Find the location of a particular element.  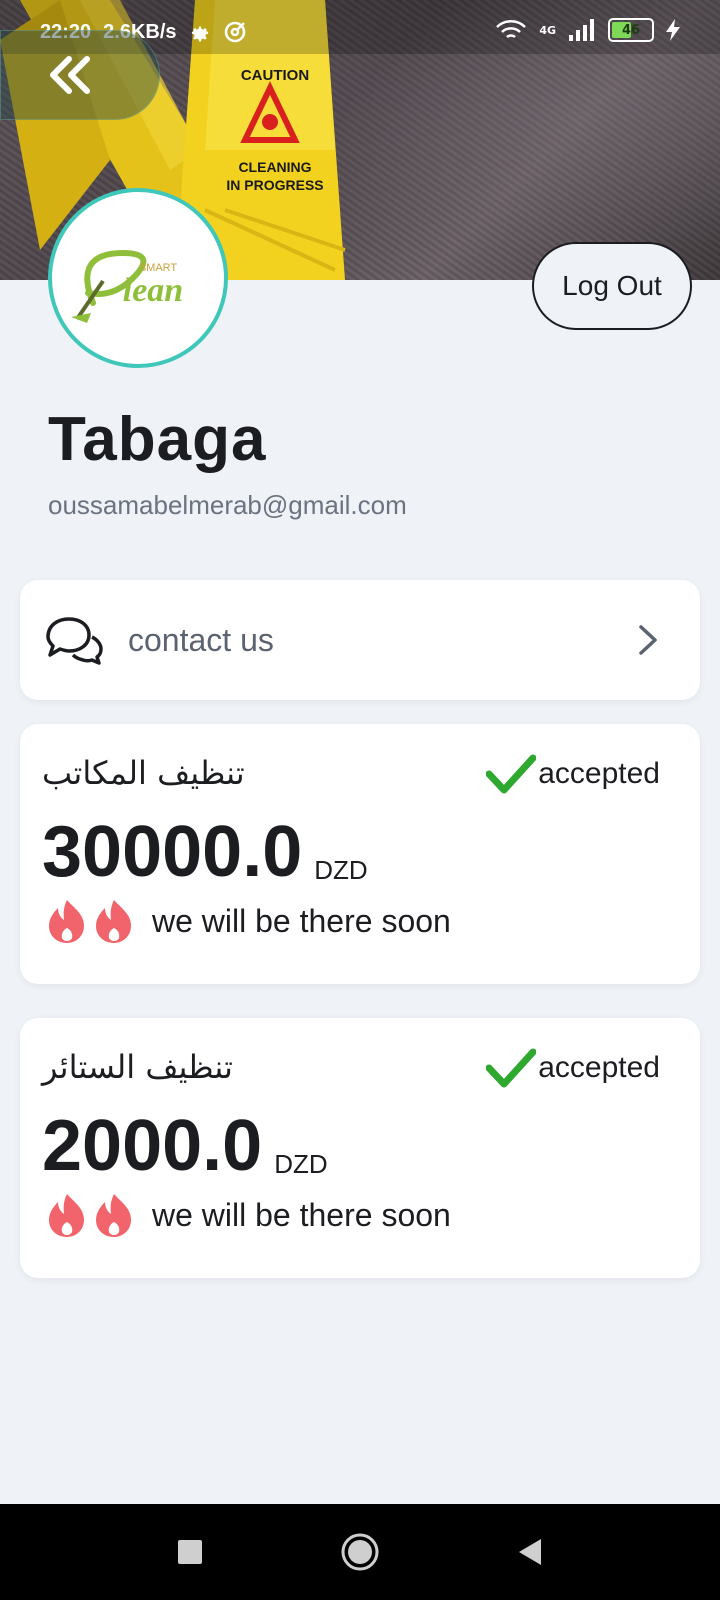

triangle-back-icon is located at coordinates (530, 1552).